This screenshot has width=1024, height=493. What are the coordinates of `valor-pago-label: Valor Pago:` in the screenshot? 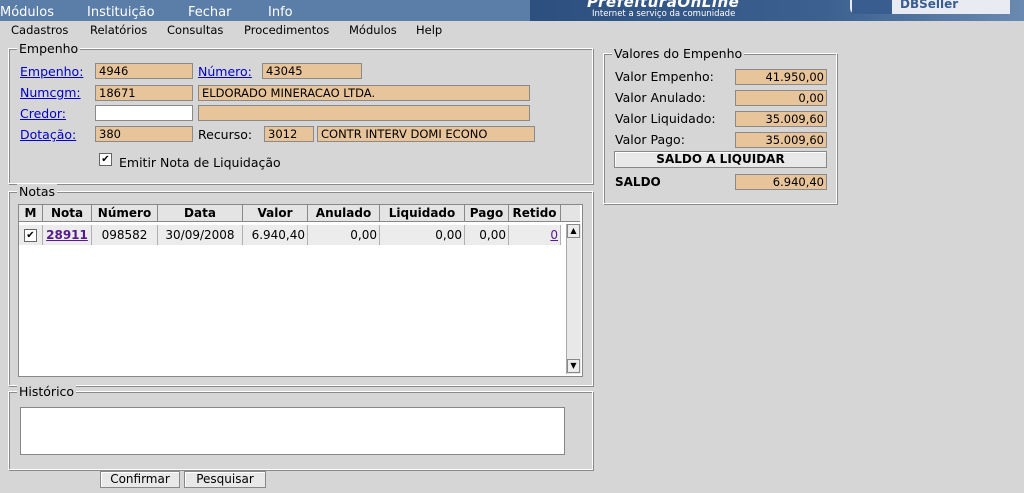 It's located at (650, 139).